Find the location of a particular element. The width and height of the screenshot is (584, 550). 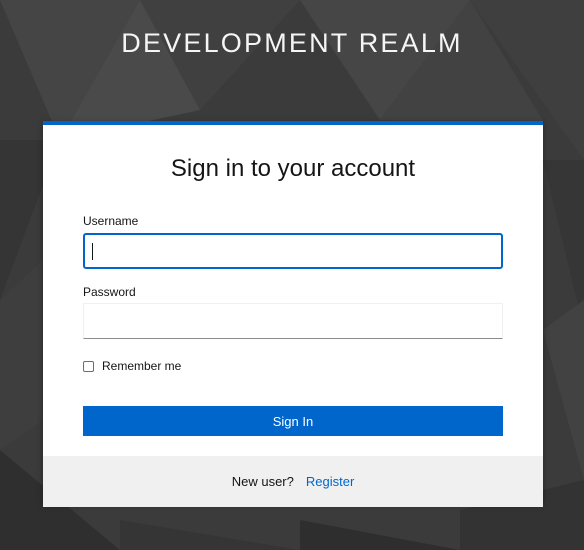

text-caret is located at coordinates (92, 251).